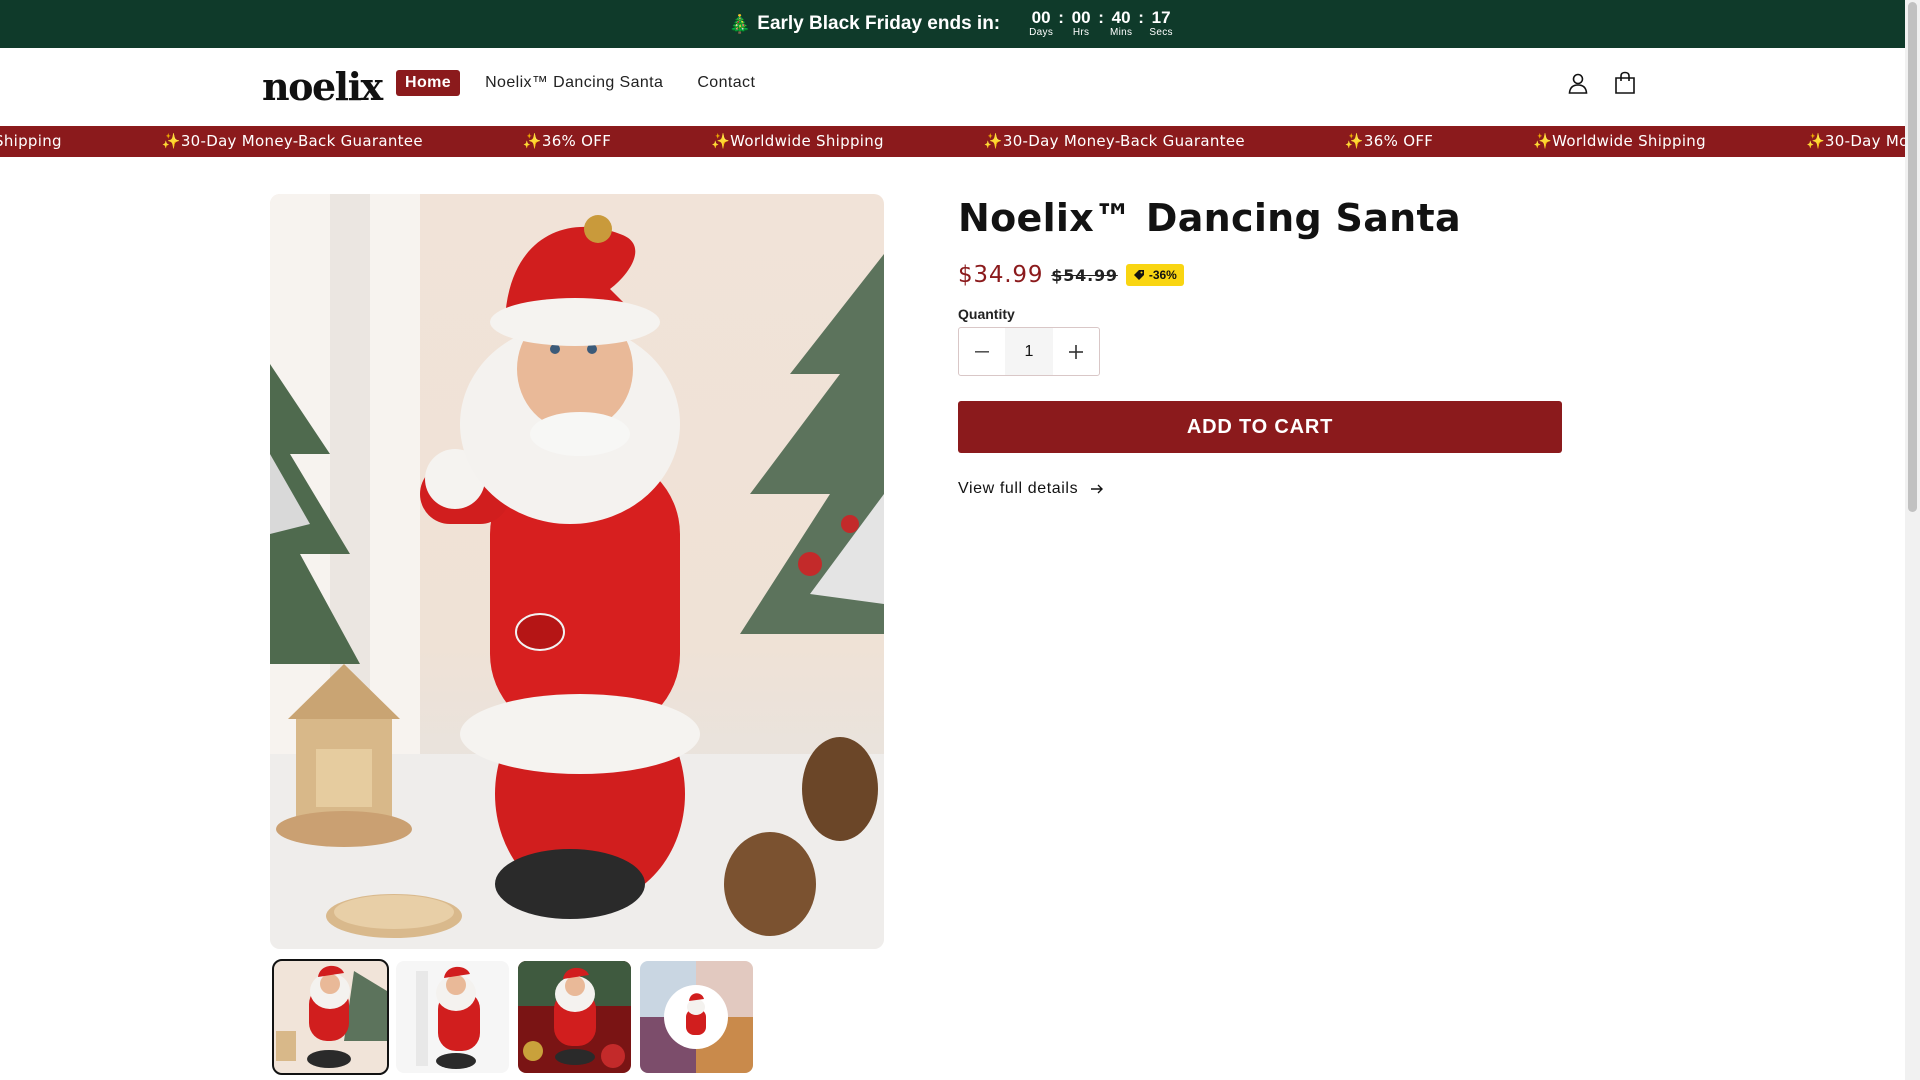 The image size is (1920, 1080). What do you see at coordinates (1138, 275) in the screenshot?
I see `tag-icon` at bounding box center [1138, 275].